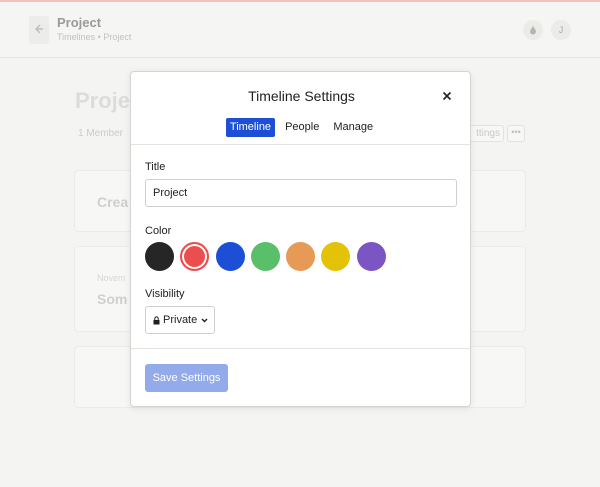 The width and height of the screenshot is (600, 487). I want to click on avatar: J, so click(561, 30).